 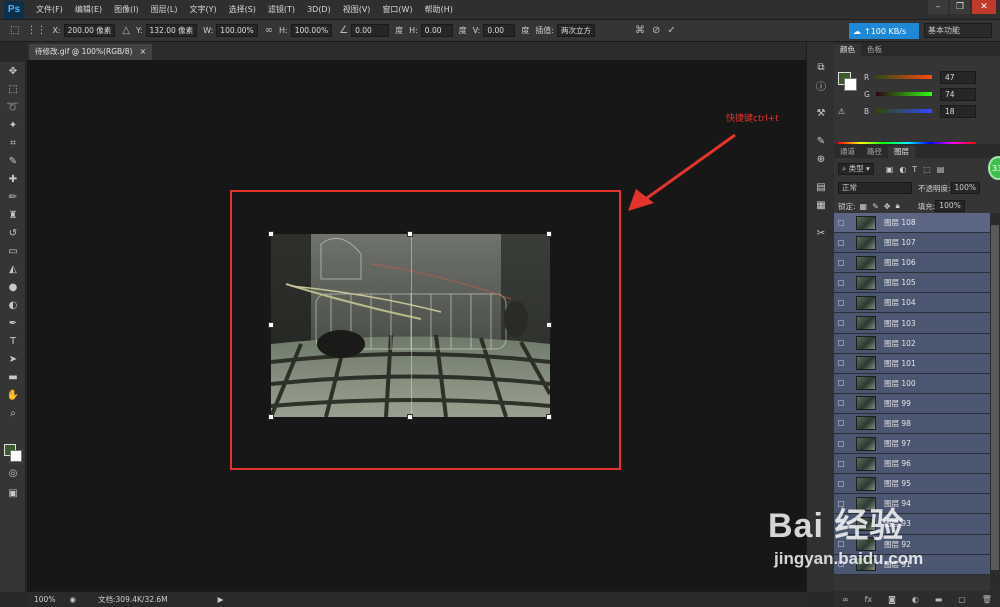 What do you see at coordinates (821, 233) in the screenshot?
I see `tools-extra-icon: ✂` at bounding box center [821, 233].